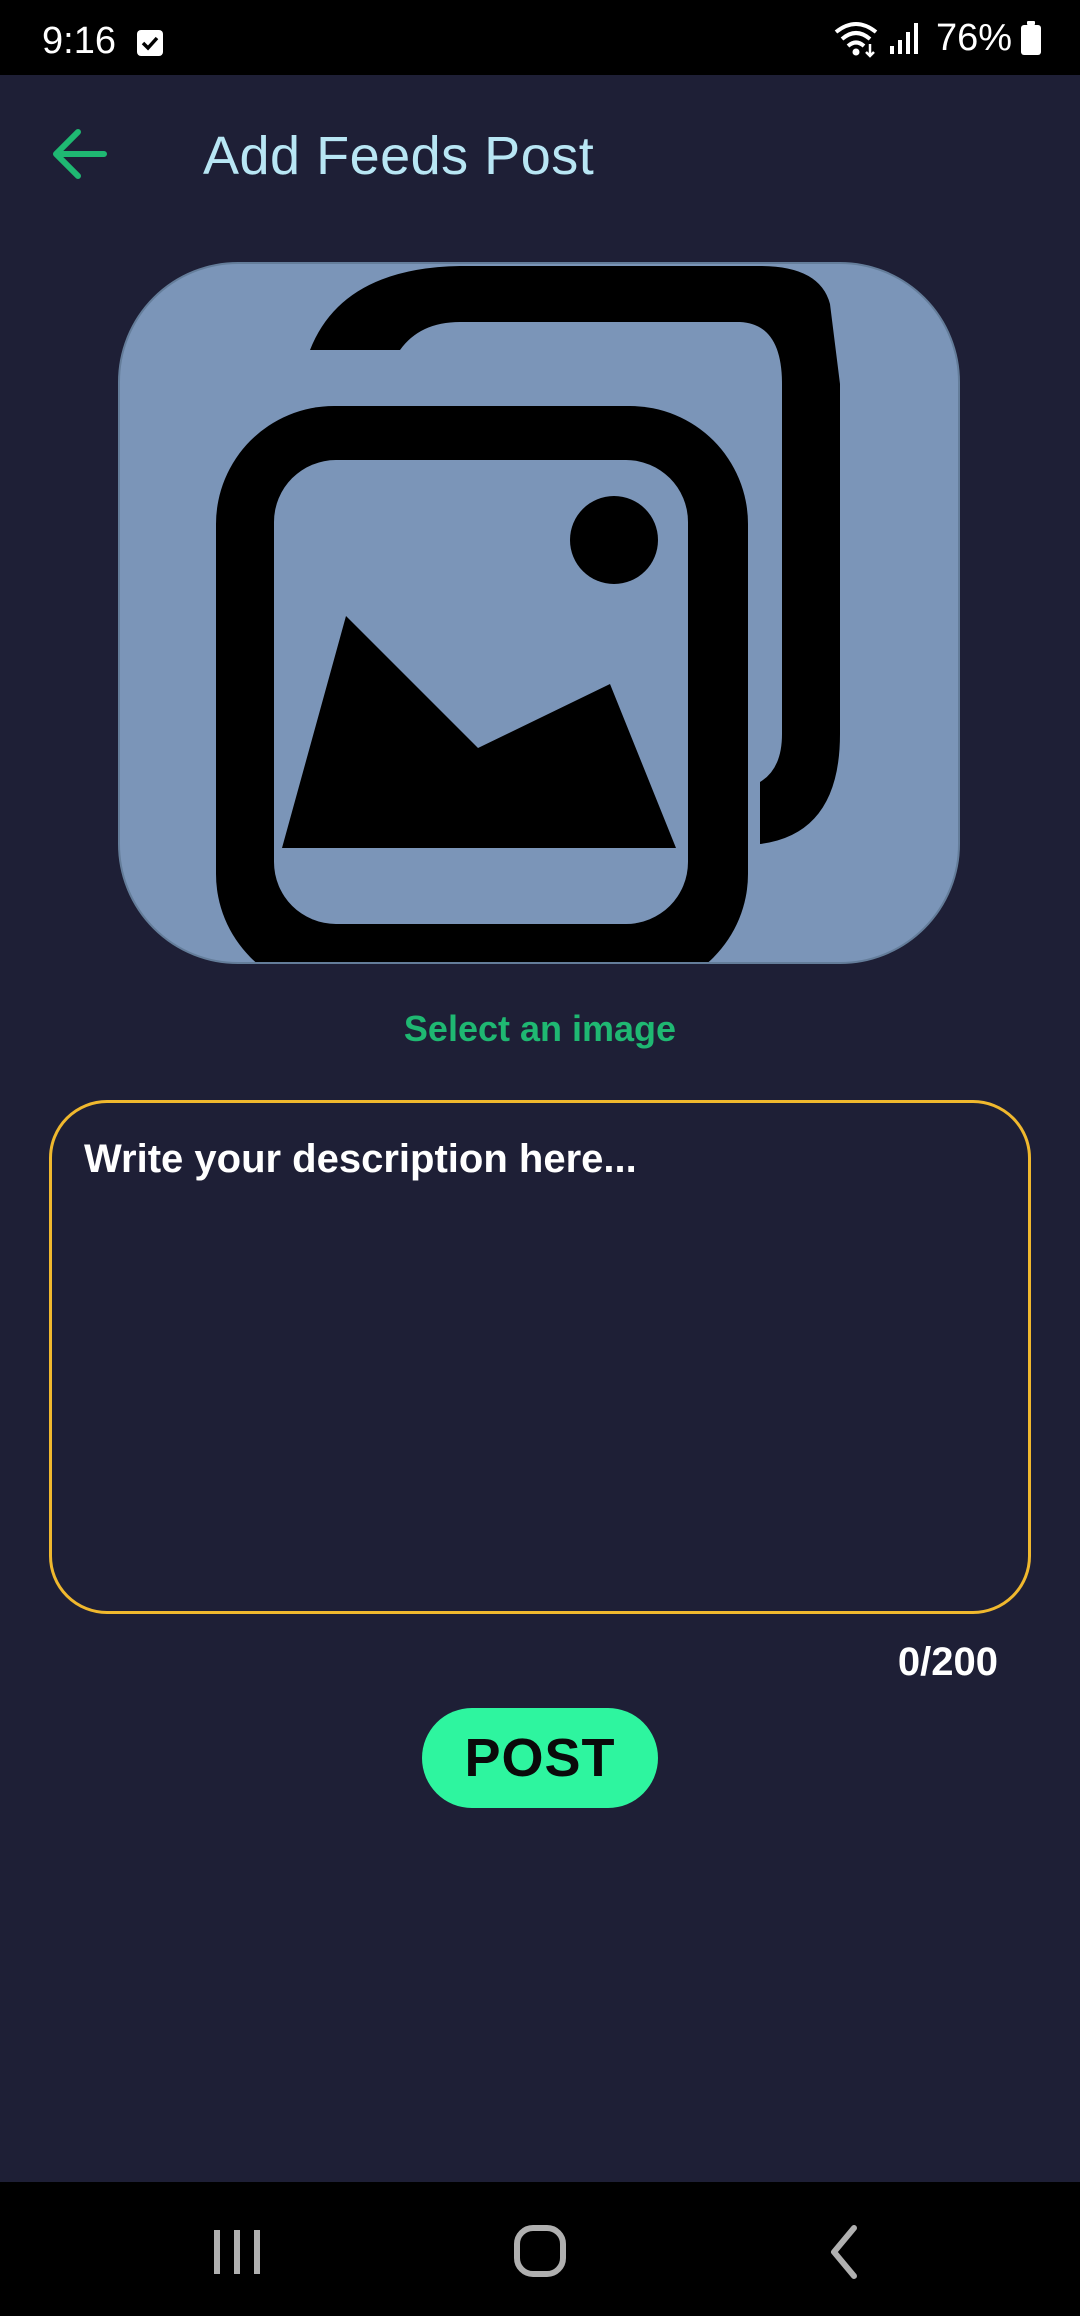  What do you see at coordinates (903, 38) in the screenshot?
I see `signal-icon` at bounding box center [903, 38].